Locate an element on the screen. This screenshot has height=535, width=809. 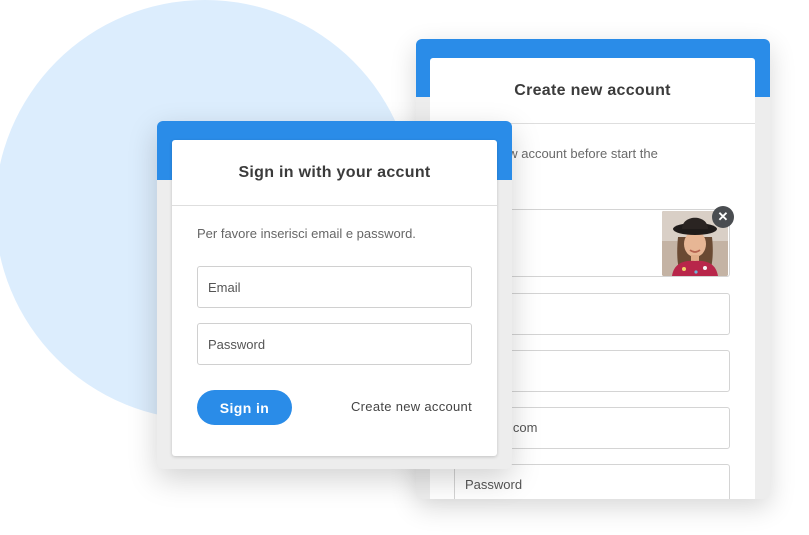
close-icon: ✕ is located at coordinates (723, 216).